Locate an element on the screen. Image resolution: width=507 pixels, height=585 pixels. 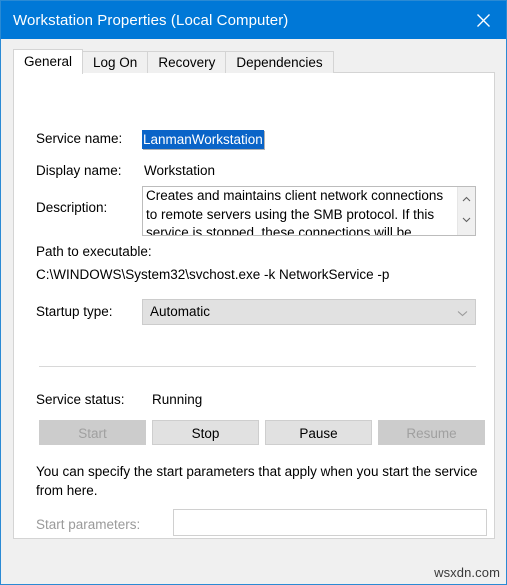
close-button is located at coordinates (483, 20).